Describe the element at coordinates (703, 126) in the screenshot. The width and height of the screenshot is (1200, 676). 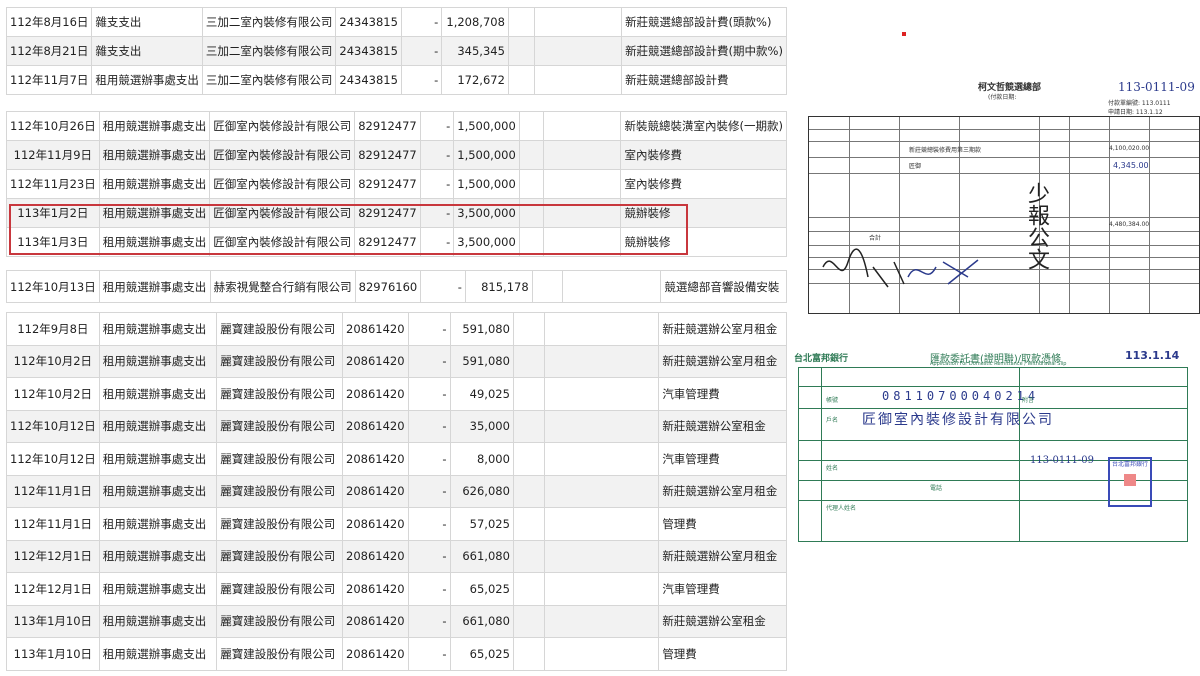
I see `note-cell: 新裝競總裝潢室內裝修(一期款)` at that location.